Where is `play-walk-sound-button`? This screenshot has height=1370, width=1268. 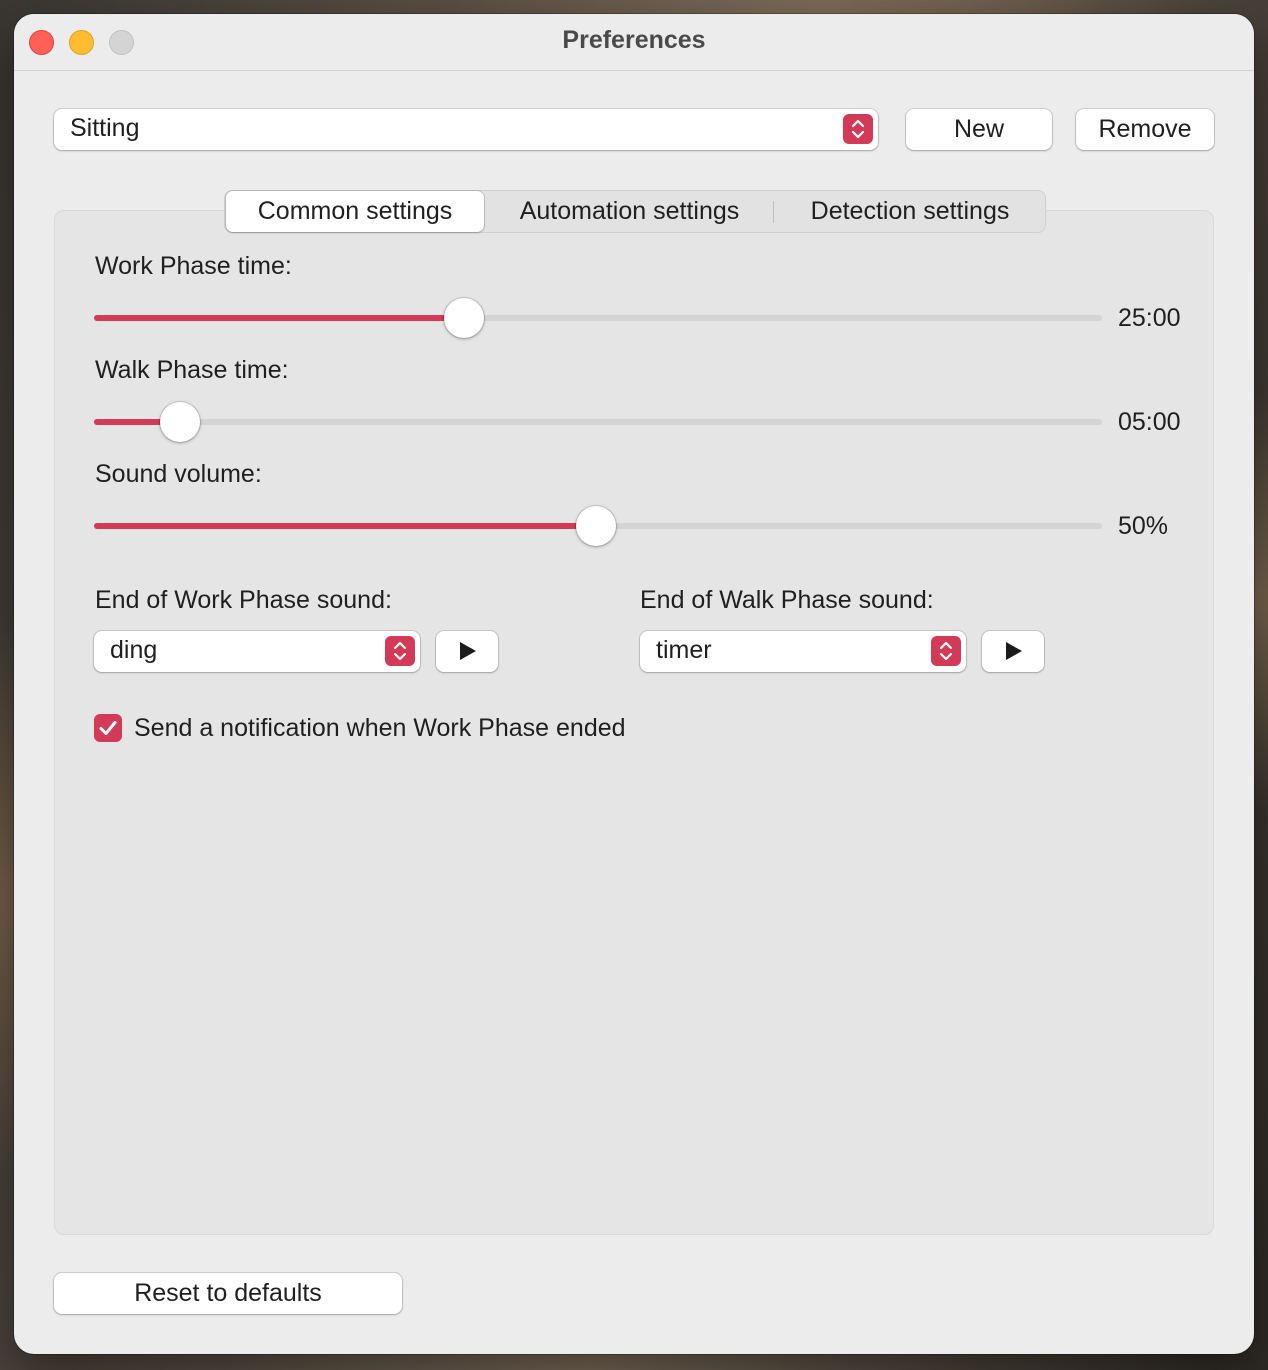
play-walk-sound-button is located at coordinates (1013, 651).